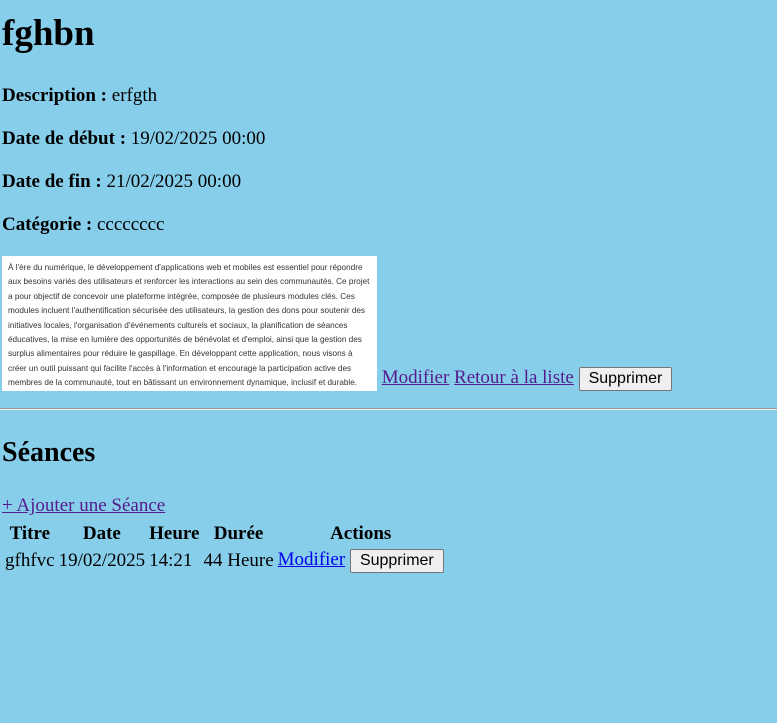  Describe the element at coordinates (47, 224) in the screenshot. I see `category-label: Catégorie :` at that location.